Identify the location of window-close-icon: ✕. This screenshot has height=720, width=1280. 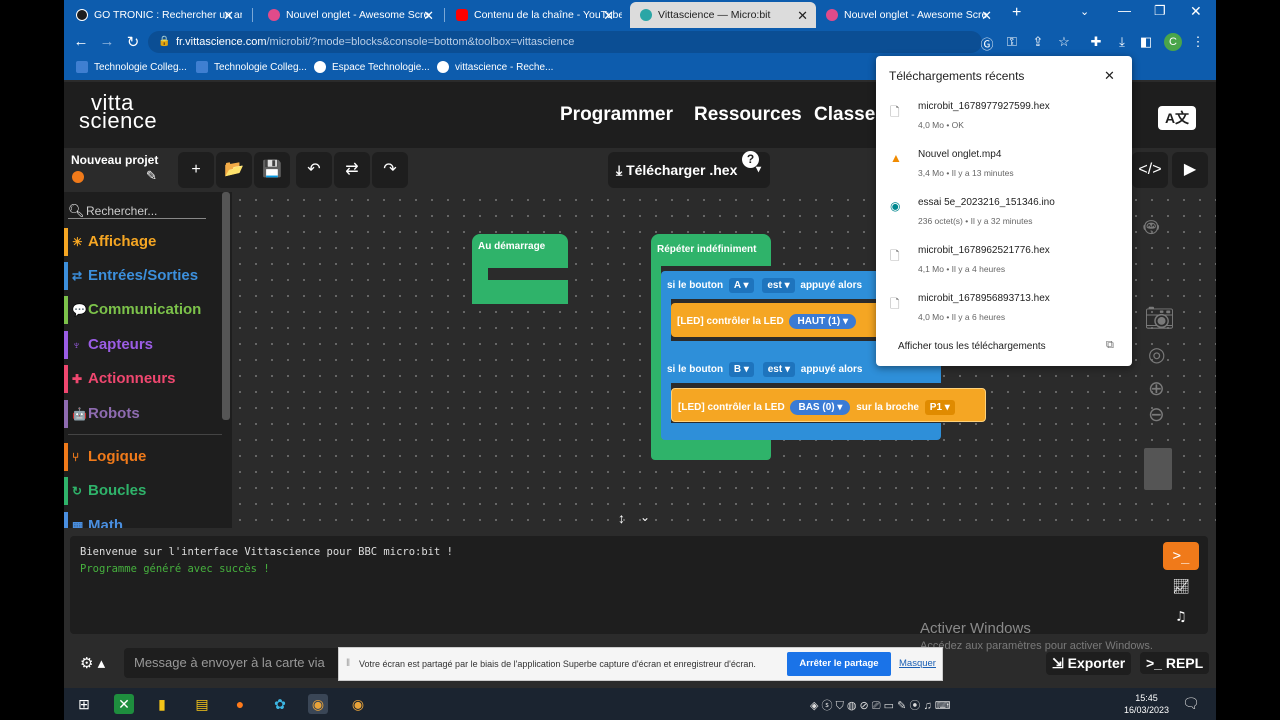
(1196, 11).